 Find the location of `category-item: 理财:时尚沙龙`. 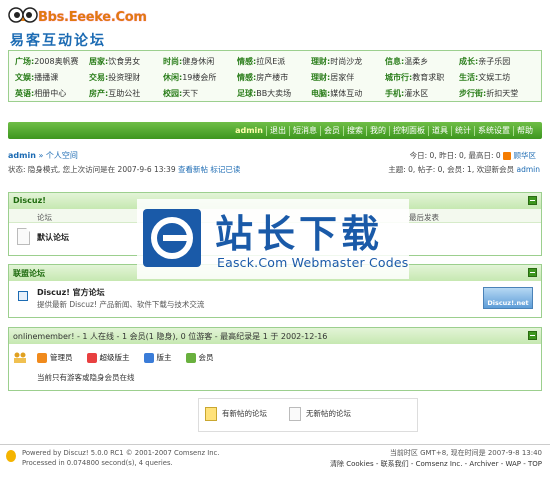

category-item: 理财:时尚沙龙 is located at coordinates (348, 61).